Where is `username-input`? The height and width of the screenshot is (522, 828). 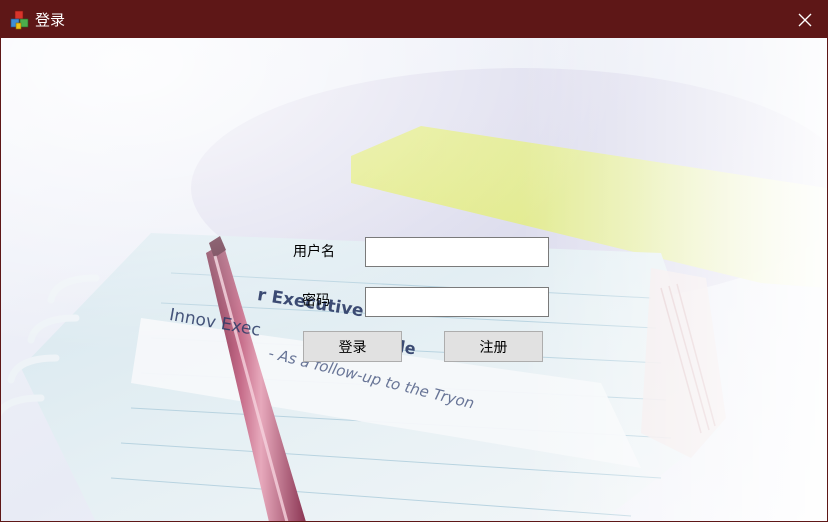 username-input is located at coordinates (457, 252).